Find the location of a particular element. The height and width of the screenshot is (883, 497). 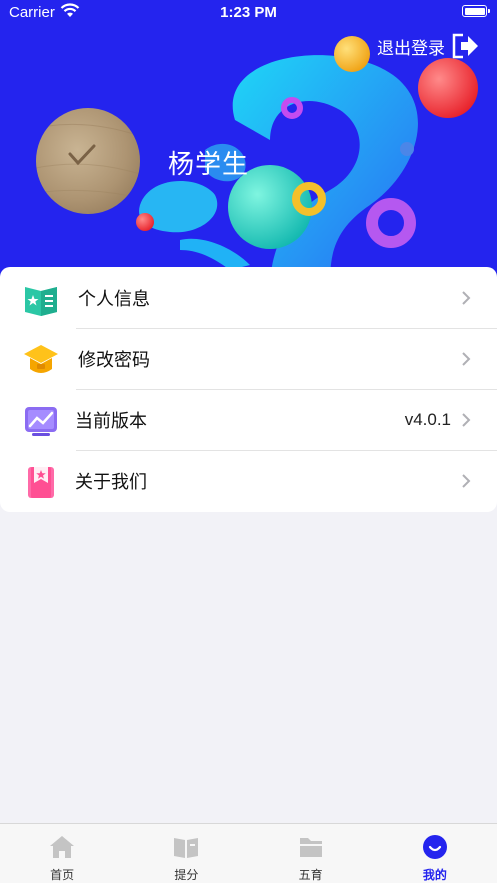

menu-item-about: 关于我们 is located at coordinates (248, 480).